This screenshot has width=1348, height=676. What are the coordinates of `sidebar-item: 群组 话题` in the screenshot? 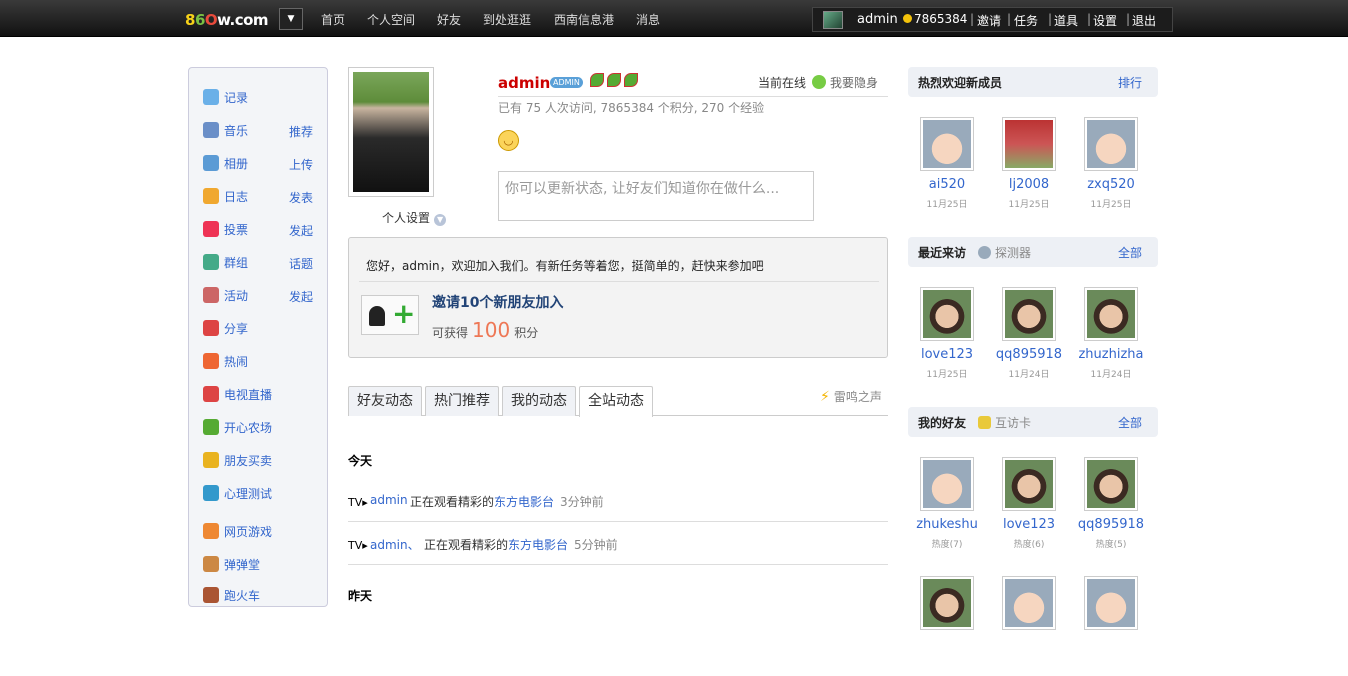 It's located at (263, 262).